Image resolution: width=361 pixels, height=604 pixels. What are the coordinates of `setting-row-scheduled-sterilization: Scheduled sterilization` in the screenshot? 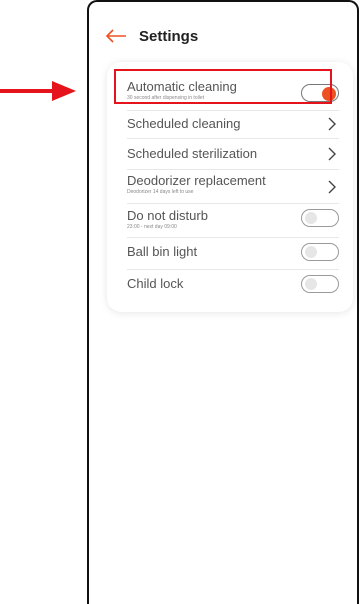 It's located at (233, 156).